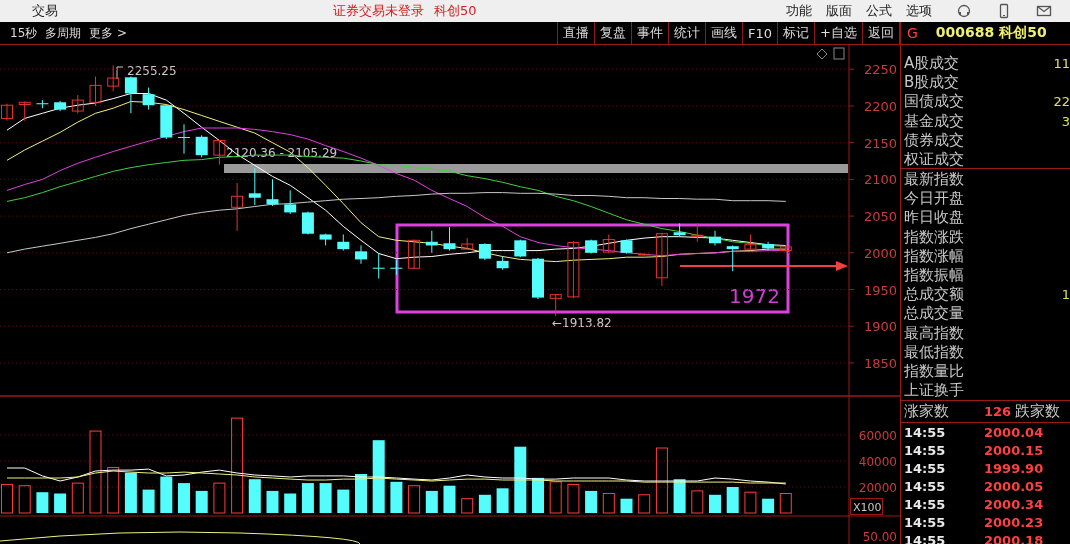  Describe the element at coordinates (1014, 538) in the screenshot. I see `tick-price: 2000.18` at that location.